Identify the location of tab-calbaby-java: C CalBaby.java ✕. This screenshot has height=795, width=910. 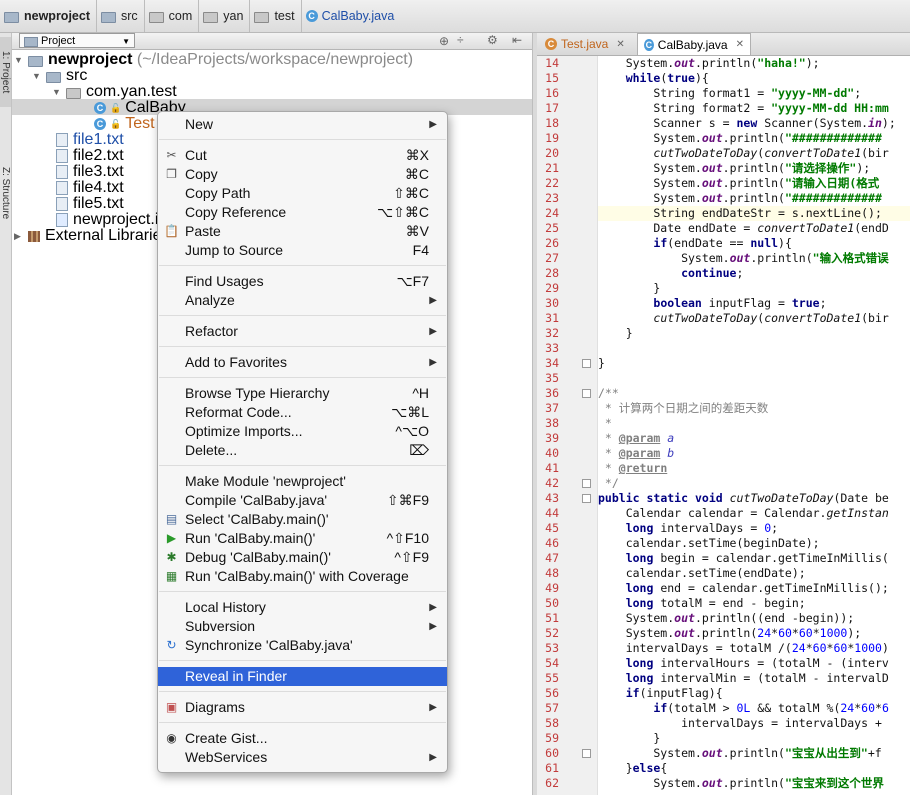
(694, 44).